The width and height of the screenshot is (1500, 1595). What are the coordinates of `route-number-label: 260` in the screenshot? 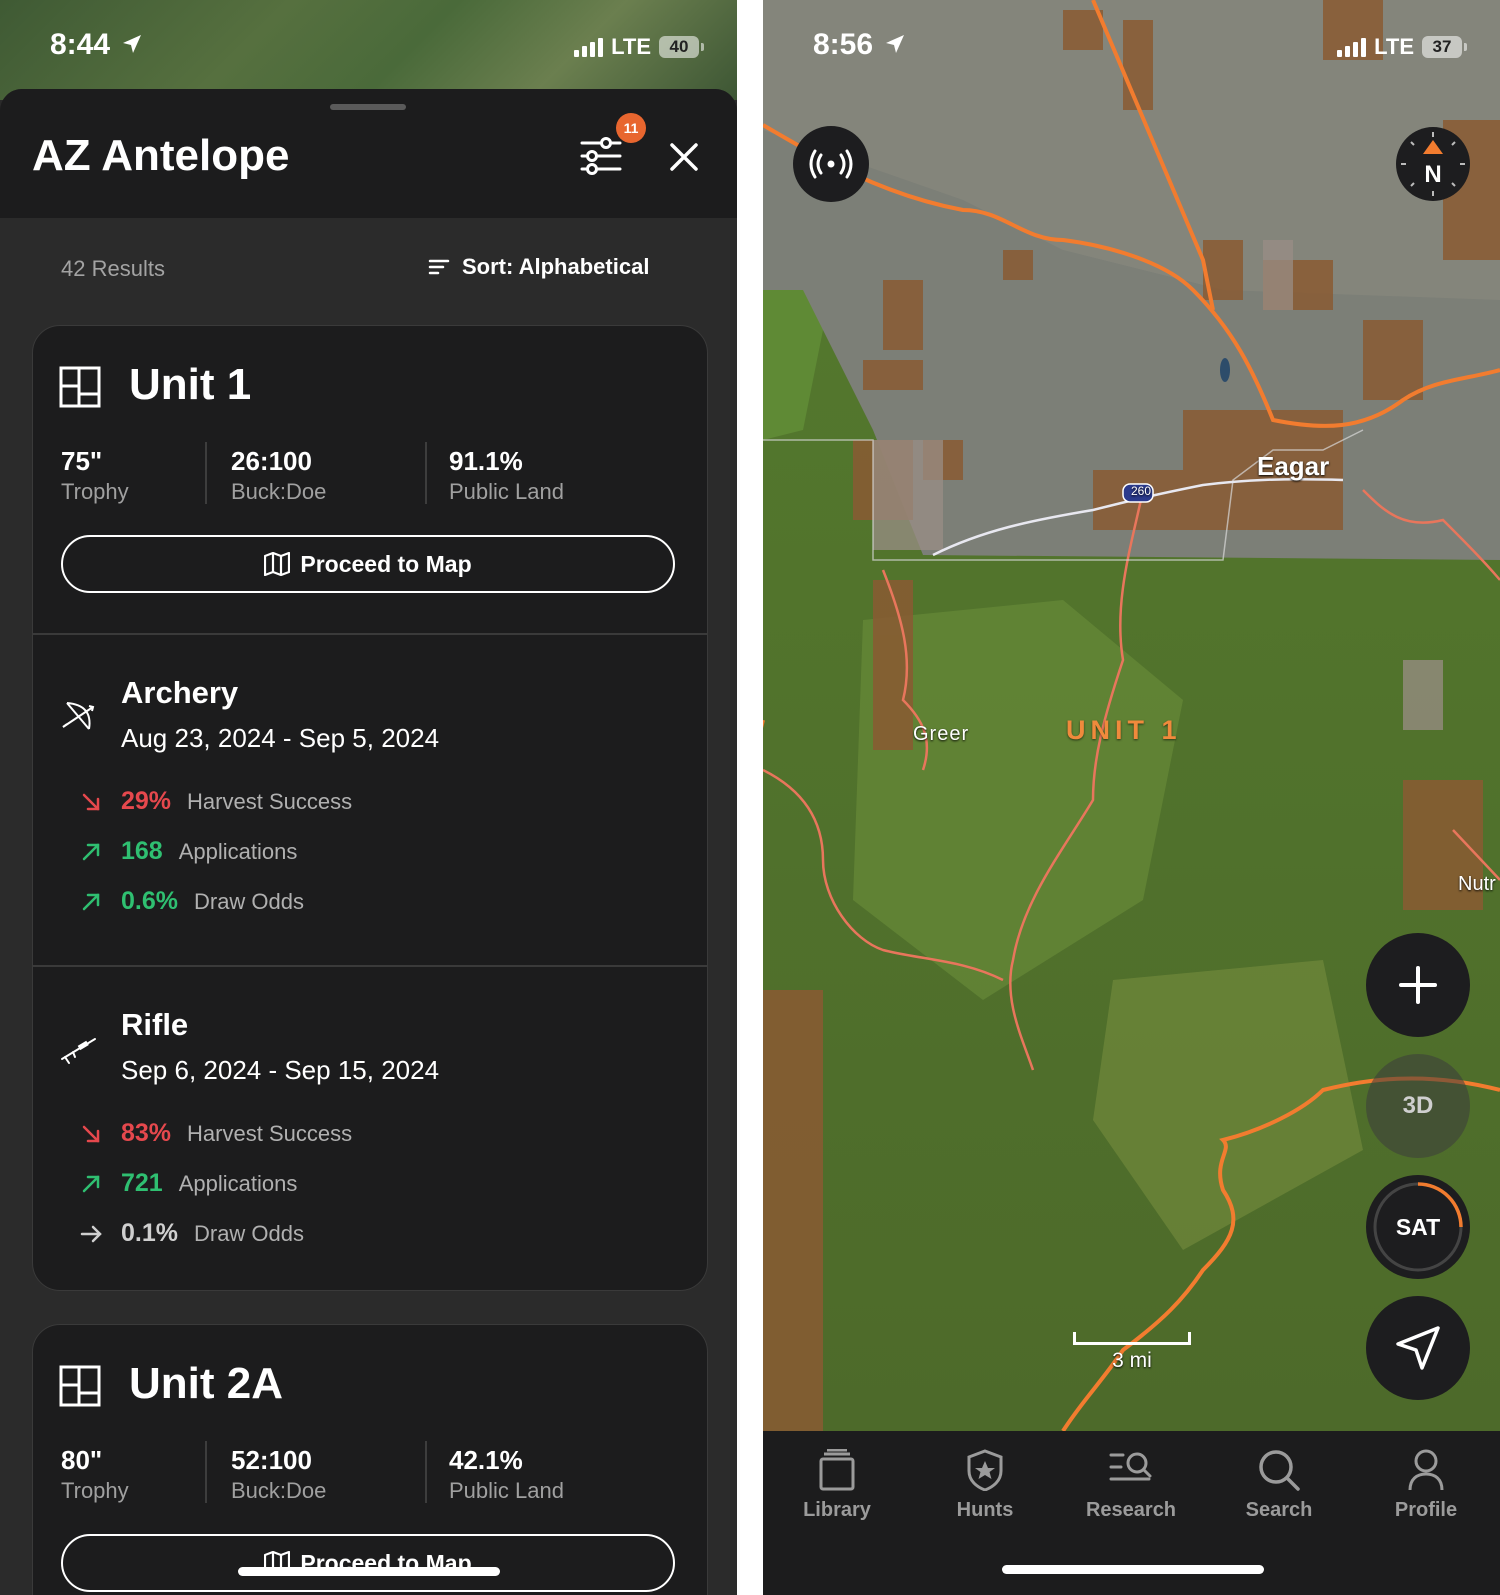 It's located at (1141, 491).